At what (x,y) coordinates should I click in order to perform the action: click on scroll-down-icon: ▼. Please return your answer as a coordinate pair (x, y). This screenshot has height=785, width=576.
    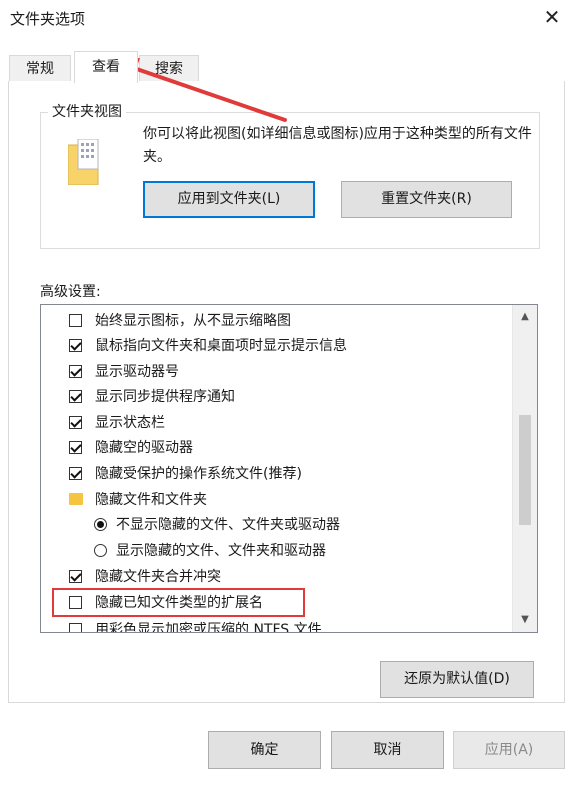
    Looking at the image, I should click on (525, 620).